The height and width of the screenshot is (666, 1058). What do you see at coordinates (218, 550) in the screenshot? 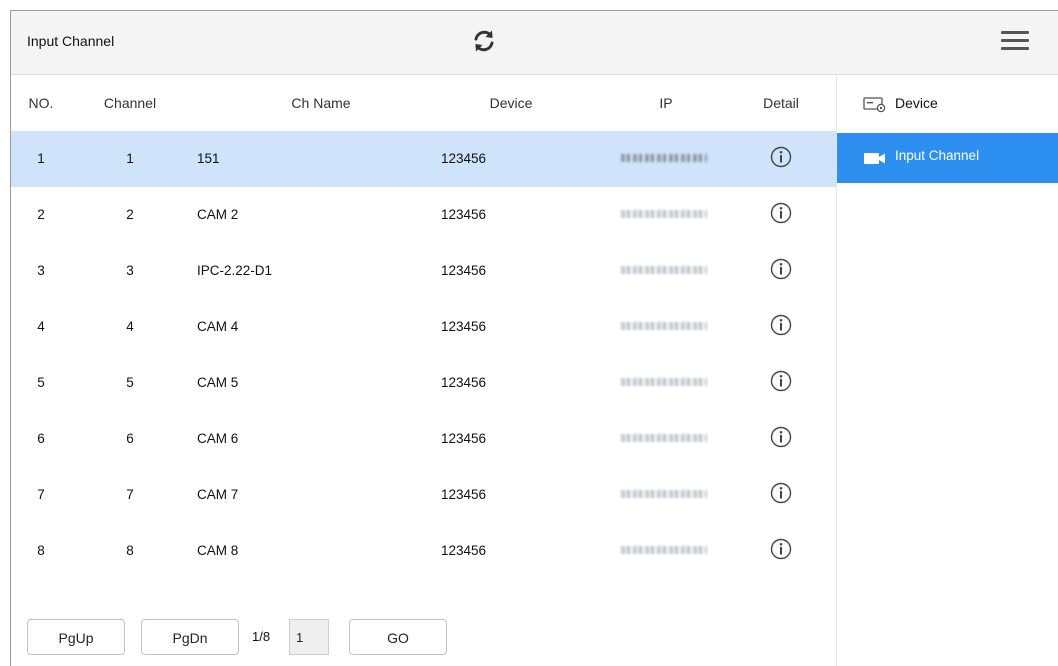
I see `row-ch-name: CAM 8` at bounding box center [218, 550].